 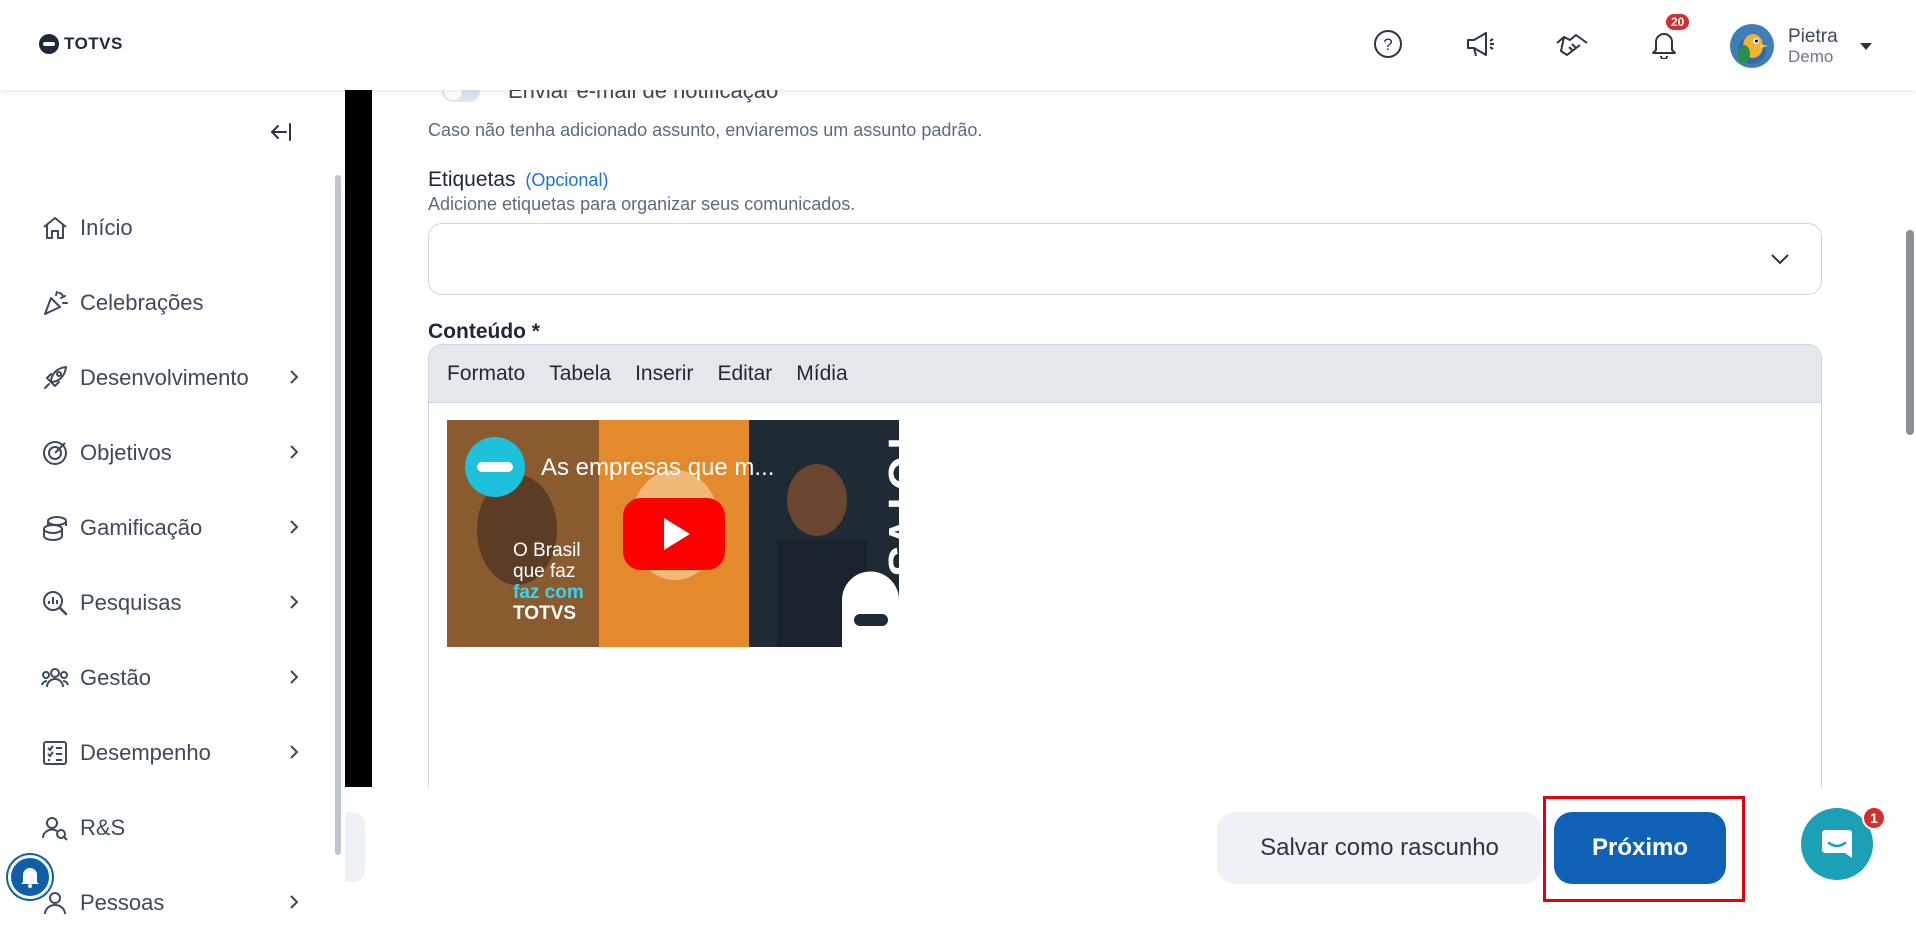 What do you see at coordinates (55, 678) in the screenshot?
I see `users-icon` at bounding box center [55, 678].